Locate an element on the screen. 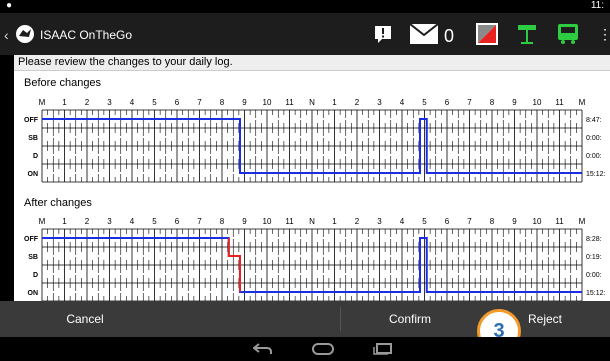 This screenshot has width=610, height=361. overflow-menu-icon: ⋮ is located at coordinates (604, 34).